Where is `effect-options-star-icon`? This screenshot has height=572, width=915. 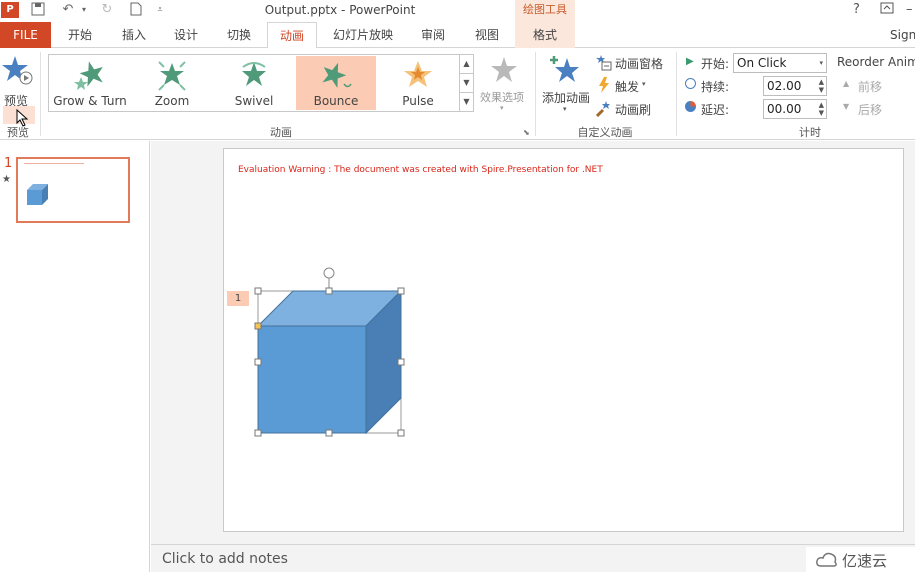
effect-options-star-icon is located at coordinates (504, 69).